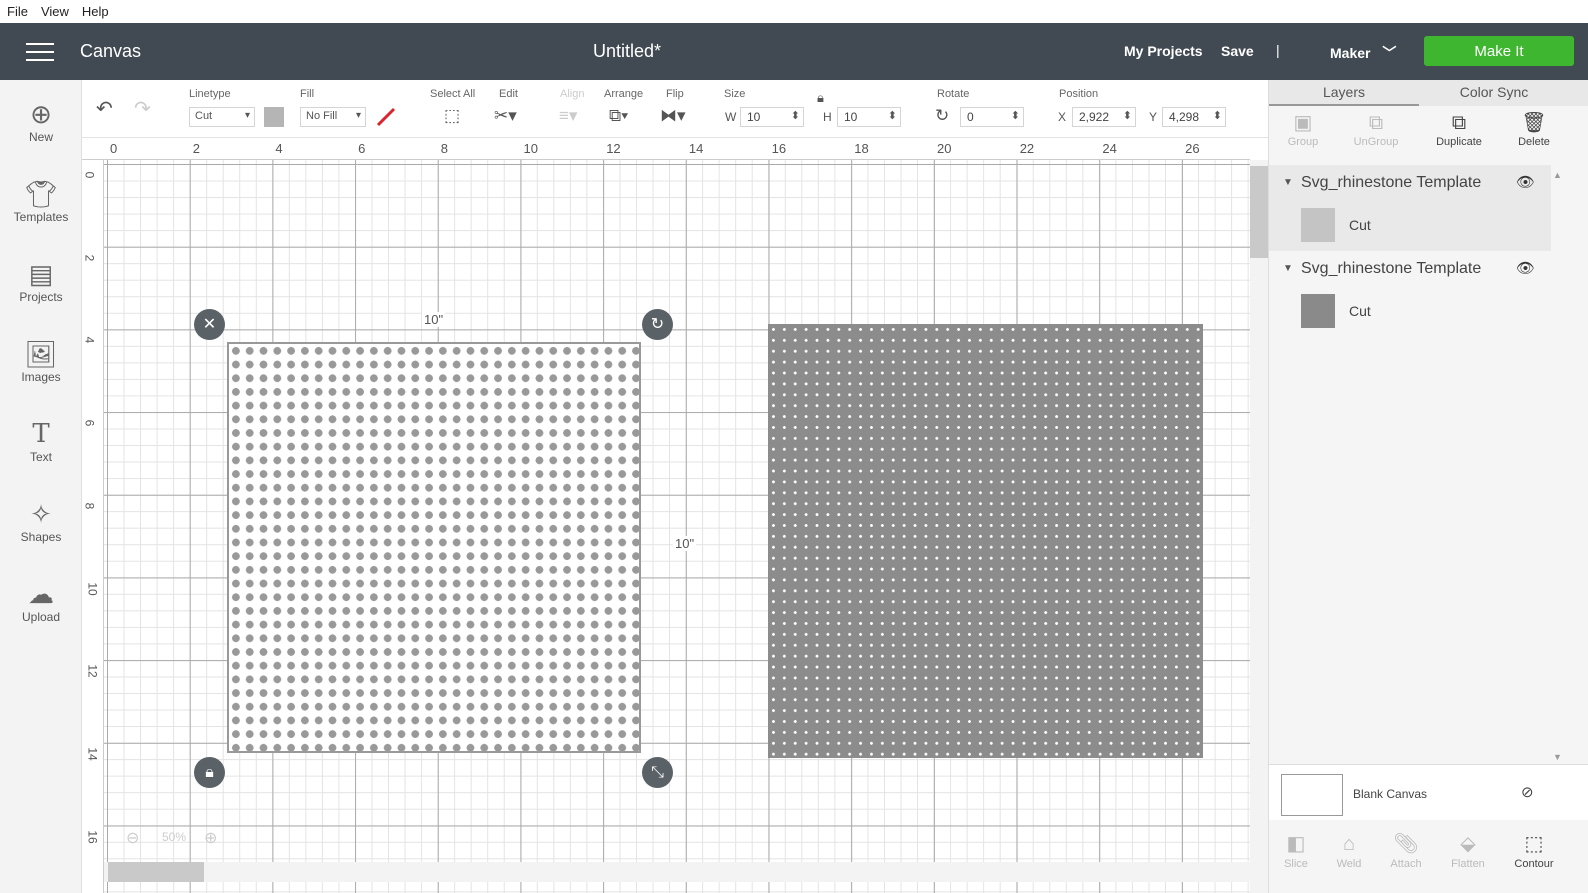 This screenshot has height=893, width=1588. Describe the element at coordinates (1259, 526) in the screenshot. I see `canvas-vertical-scrollbar` at that location.